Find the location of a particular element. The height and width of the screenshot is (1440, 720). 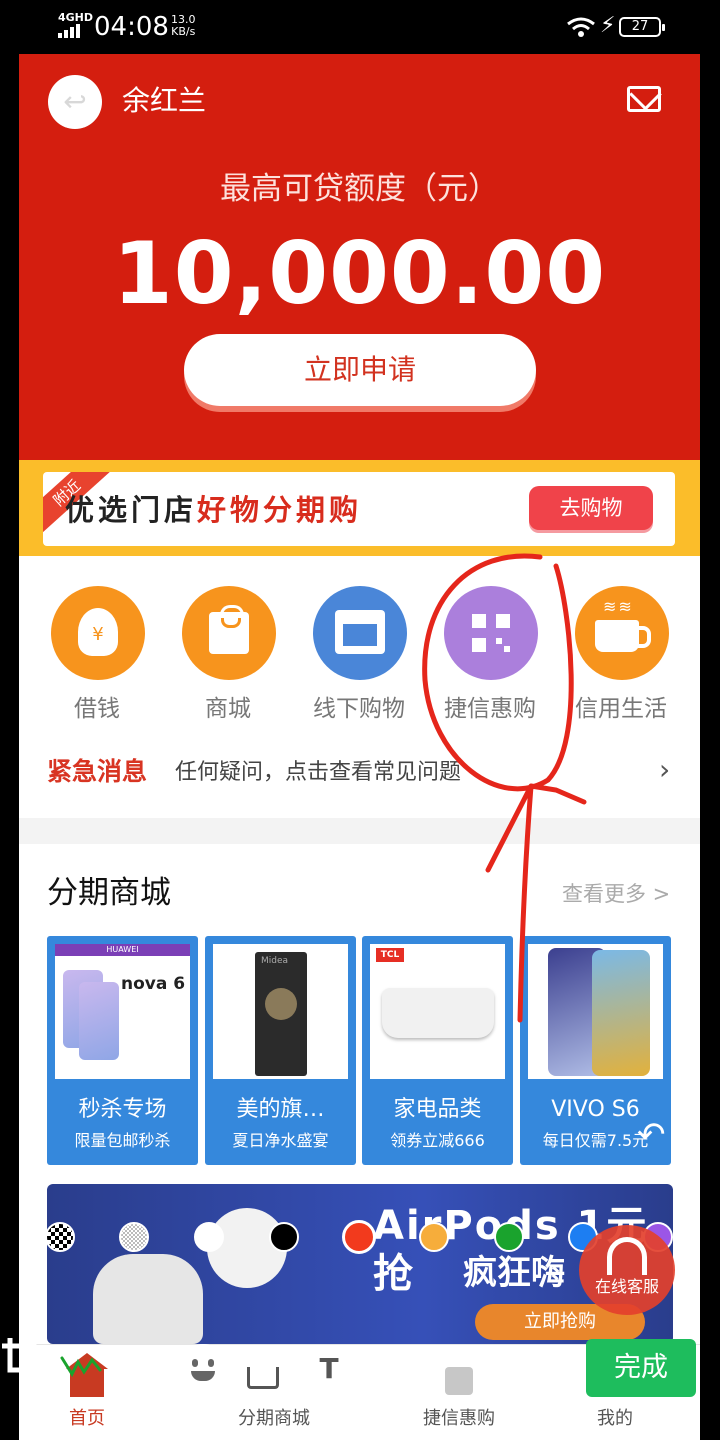

notice-tag: 紧急消息 is located at coordinates (97, 771).